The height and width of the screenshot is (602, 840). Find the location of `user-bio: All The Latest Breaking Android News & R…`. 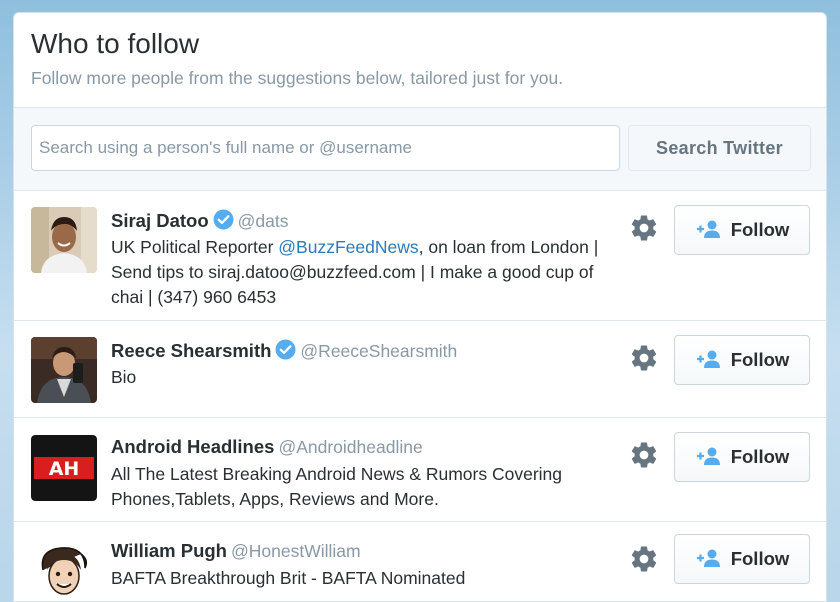

user-bio: All The Latest Breaking Android News & R… is located at coordinates (337, 486).